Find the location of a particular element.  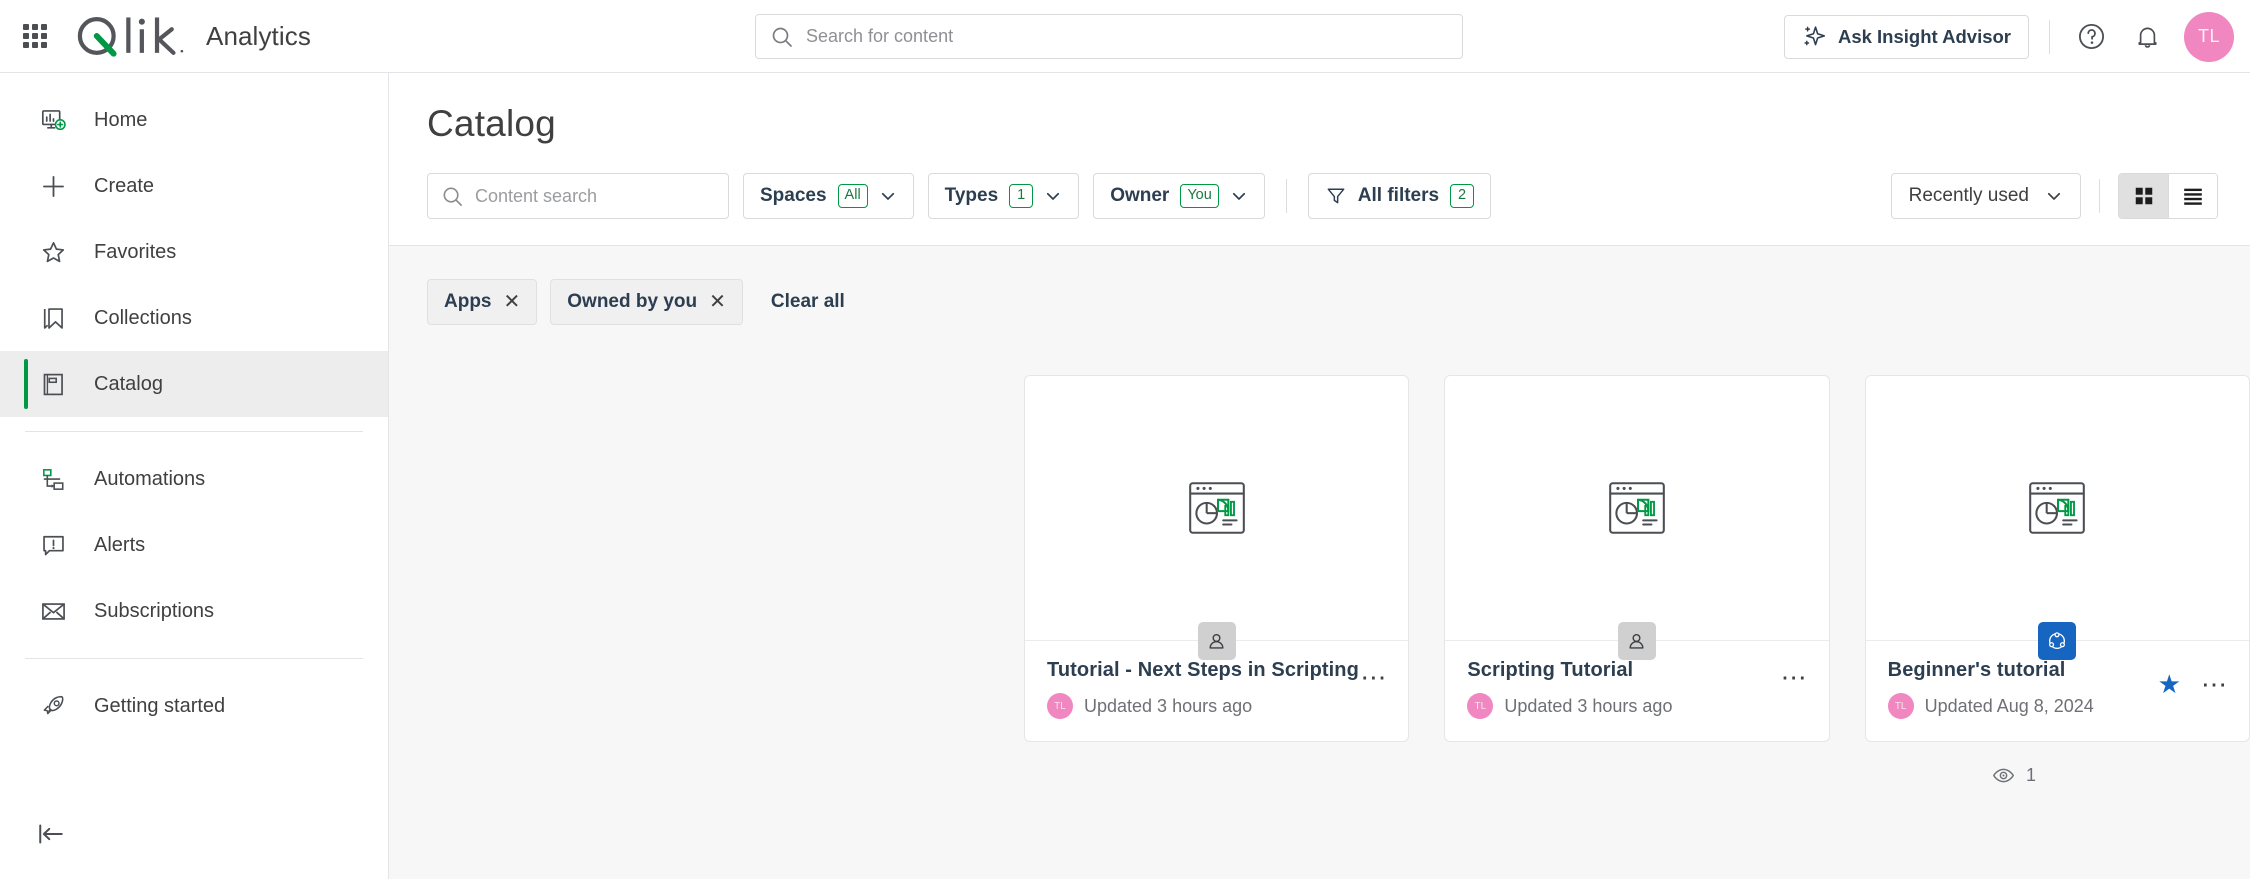

view-count-value: 1 is located at coordinates (2030, 775).